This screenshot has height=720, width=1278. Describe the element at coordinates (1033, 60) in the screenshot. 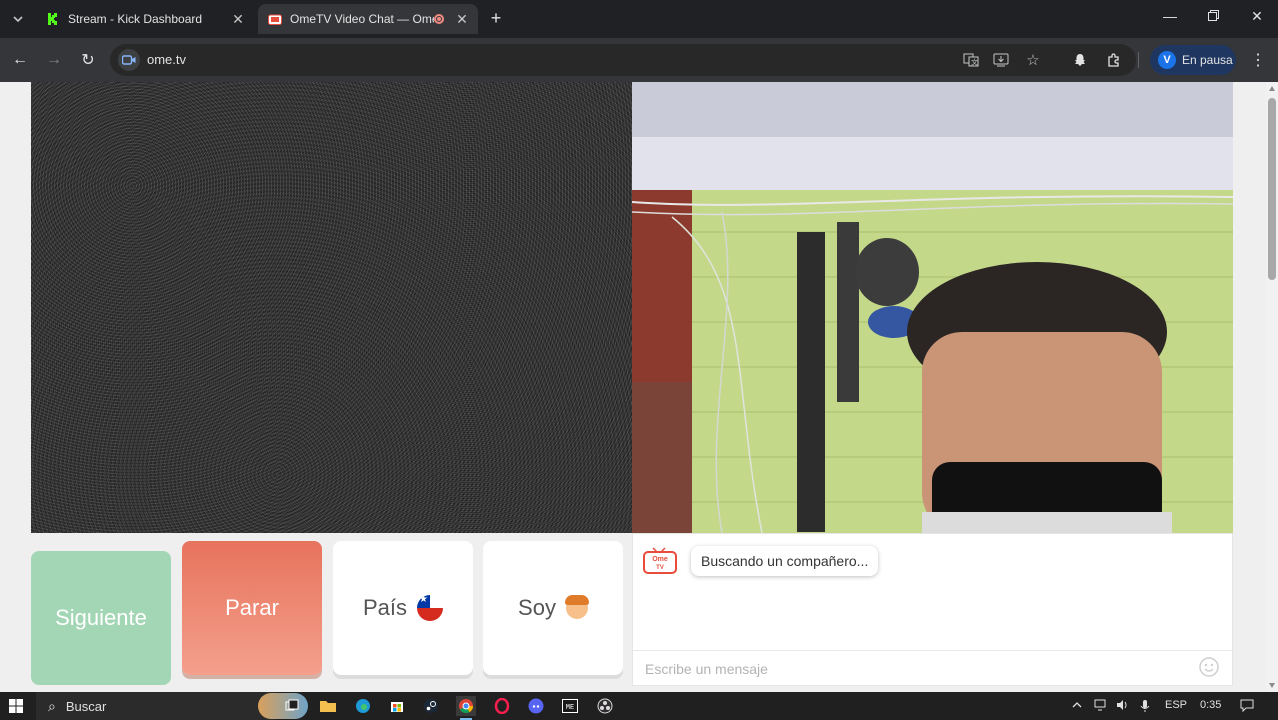

I see `bookmark-star-icon: ☆` at that location.